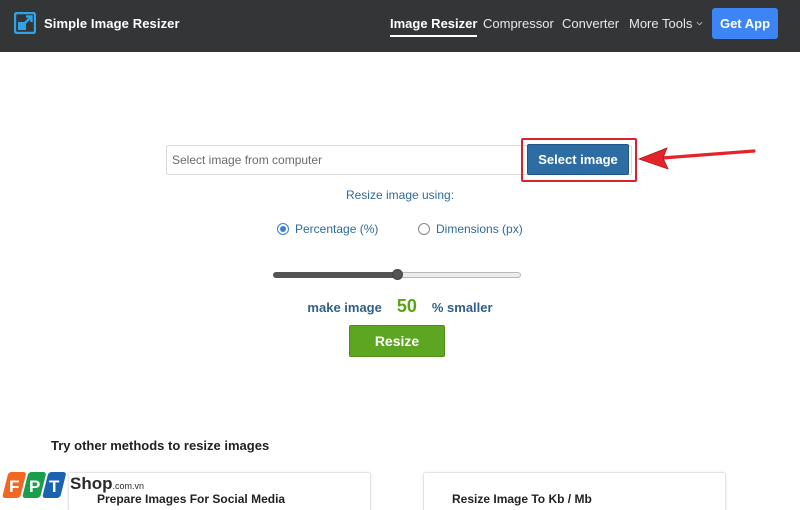 This screenshot has height=510, width=800. What do you see at coordinates (578, 159) in the screenshot?
I see `select-image-button: Select image` at bounding box center [578, 159].